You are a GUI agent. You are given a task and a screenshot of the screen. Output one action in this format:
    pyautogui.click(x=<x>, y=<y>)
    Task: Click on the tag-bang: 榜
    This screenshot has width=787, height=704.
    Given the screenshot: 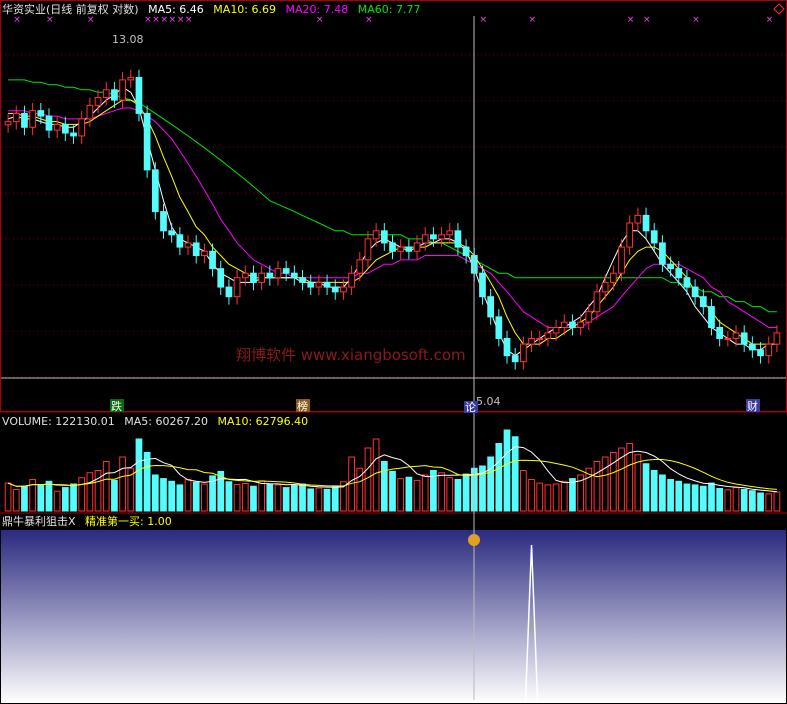 What is the action you would take?
    pyautogui.click(x=302, y=406)
    